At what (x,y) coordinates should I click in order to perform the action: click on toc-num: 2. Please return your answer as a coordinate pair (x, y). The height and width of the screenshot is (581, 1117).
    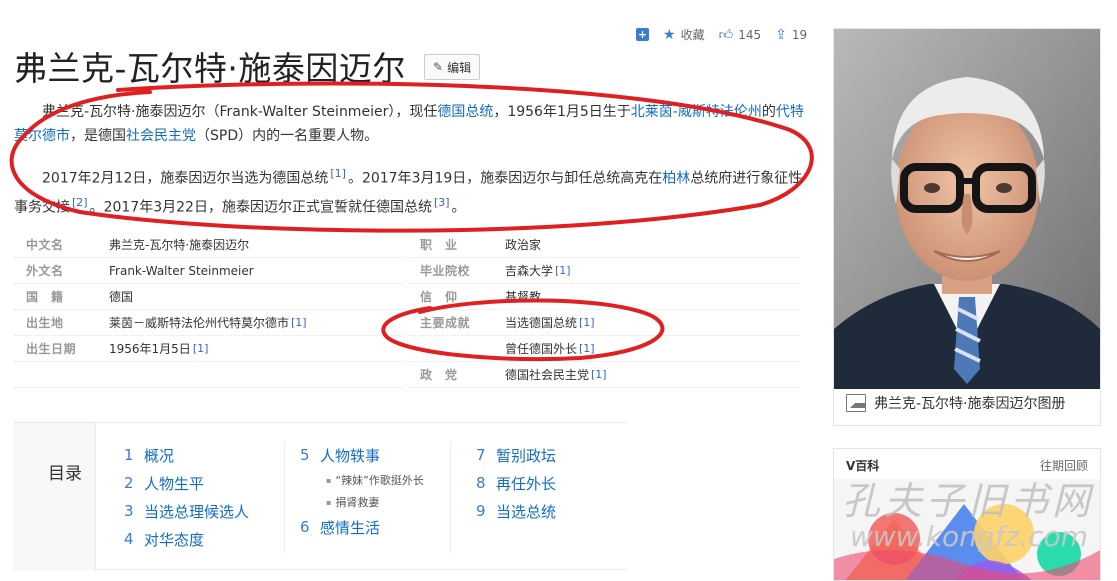
    Looking at the image, I should click on (129, 483).